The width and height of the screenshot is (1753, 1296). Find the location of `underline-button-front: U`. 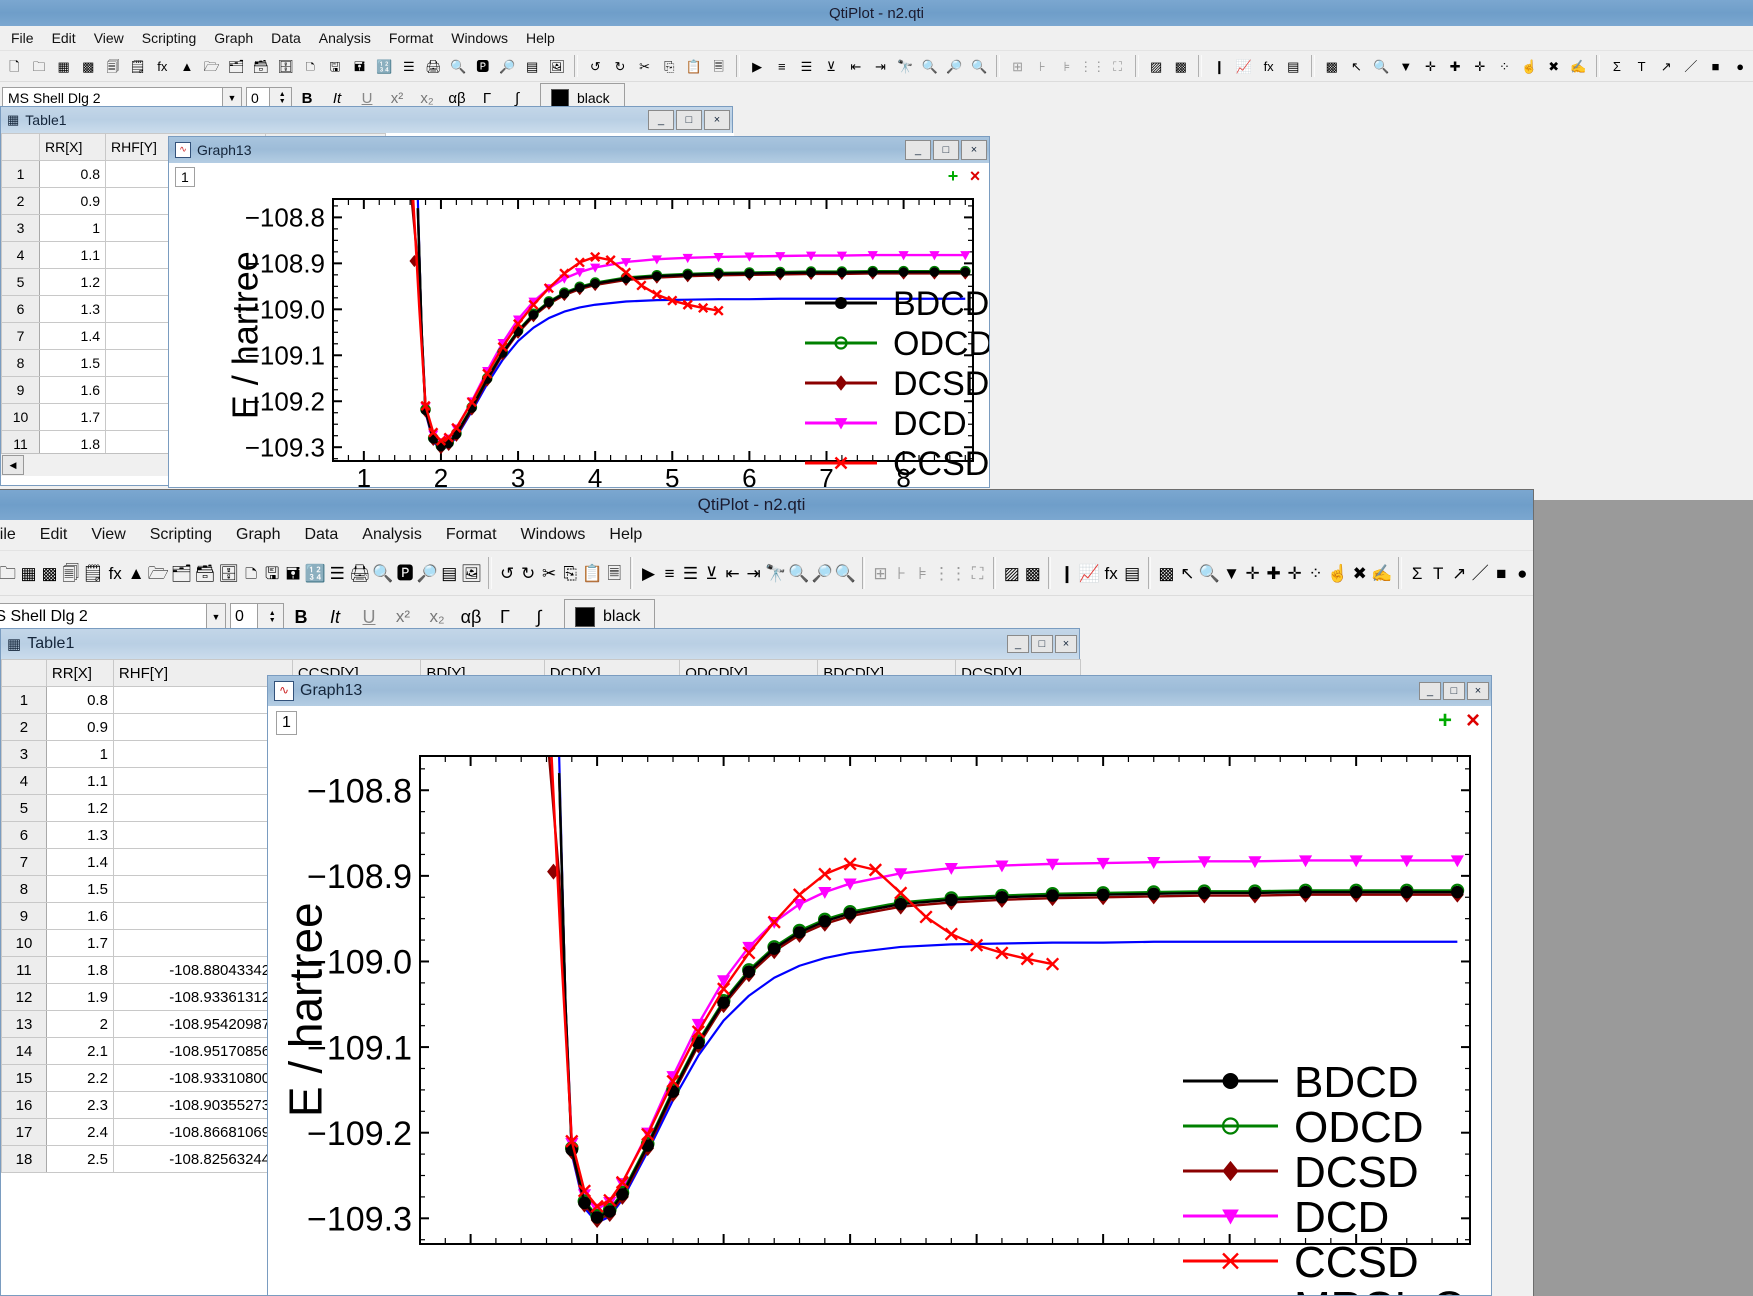

underline-button-front: U is located at coordinates (369, 617).